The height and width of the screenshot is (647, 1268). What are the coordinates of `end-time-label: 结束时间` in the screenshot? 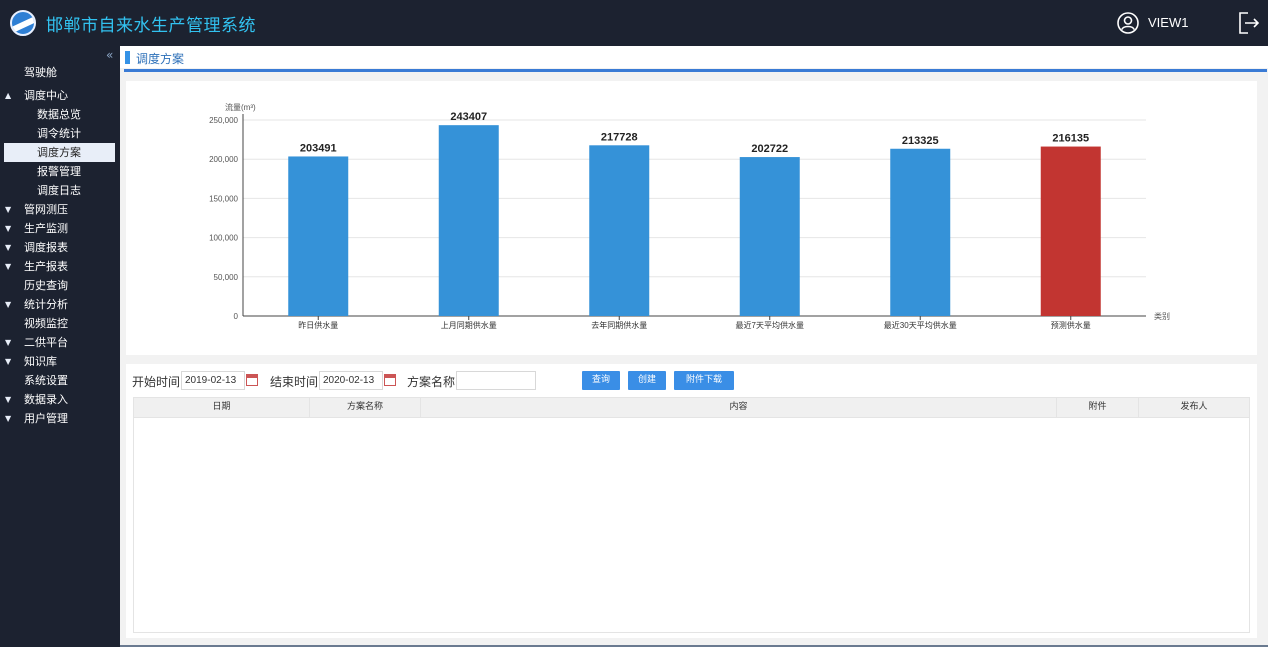 It's located at (294, 382).